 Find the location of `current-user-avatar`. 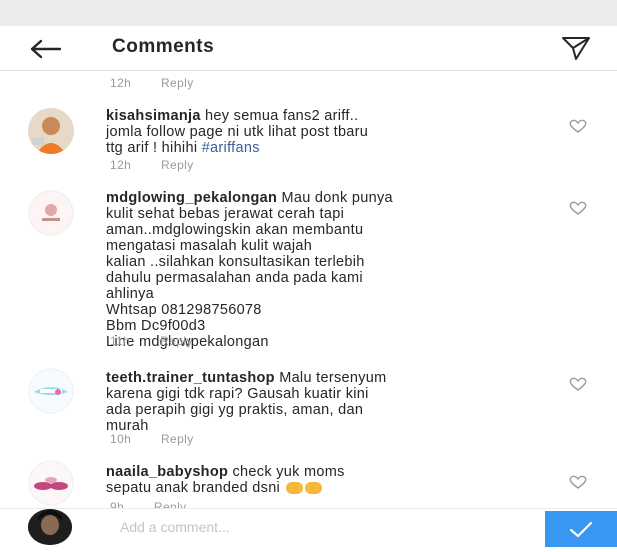

current-user-avatar is located at coordinates (50, 527).